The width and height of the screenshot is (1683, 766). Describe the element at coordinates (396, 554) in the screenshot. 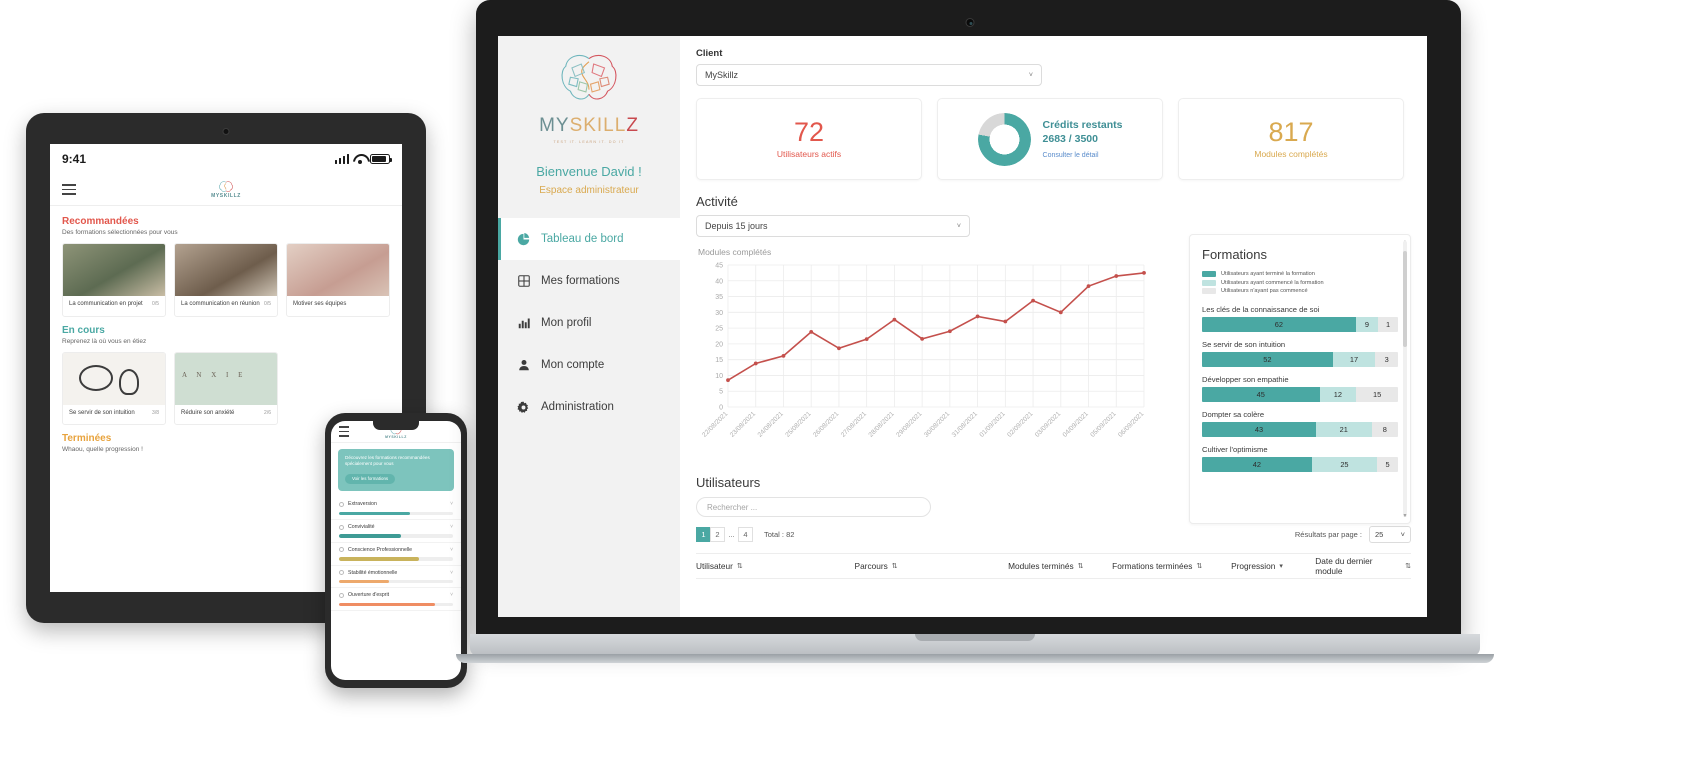

I see `trait-row: Conscience Professionnelle ˅` at that location.